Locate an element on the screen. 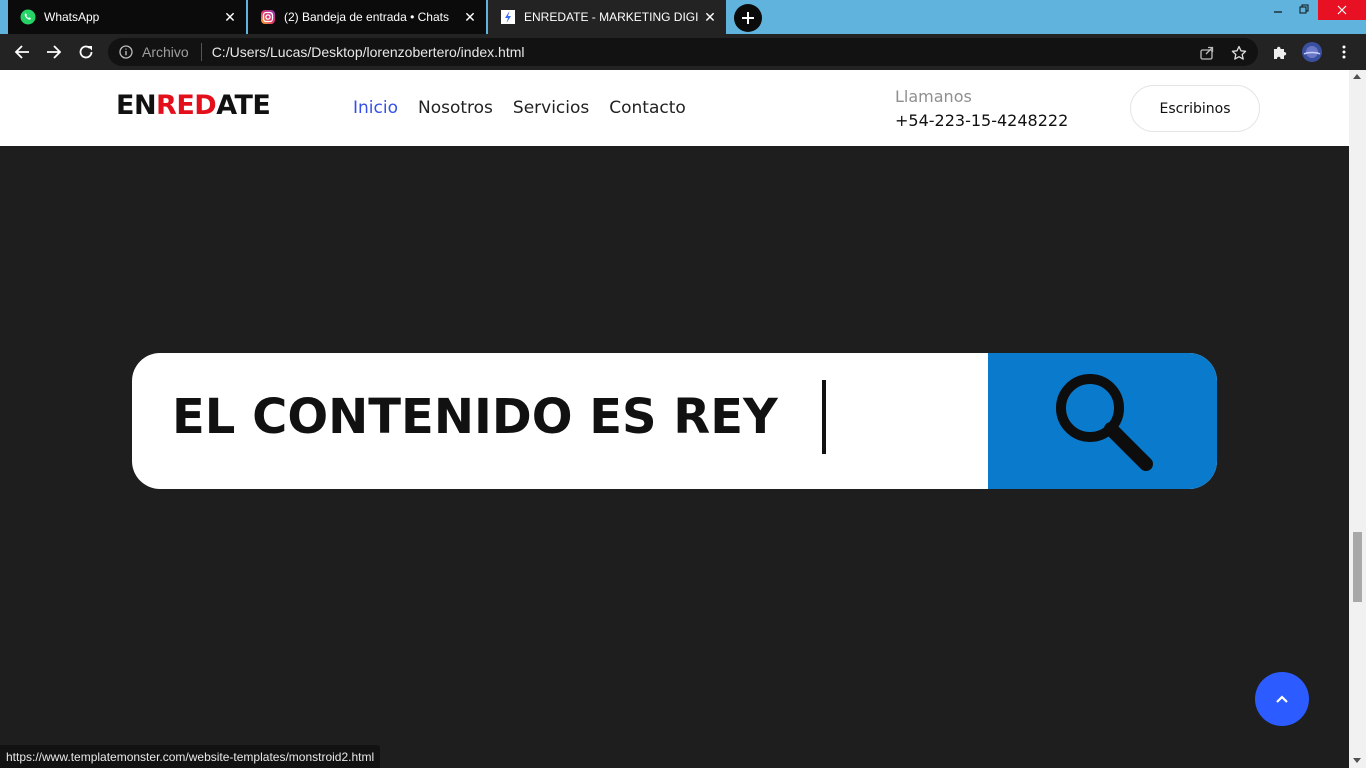  window-close-button is located at coordinates (1342, 10).